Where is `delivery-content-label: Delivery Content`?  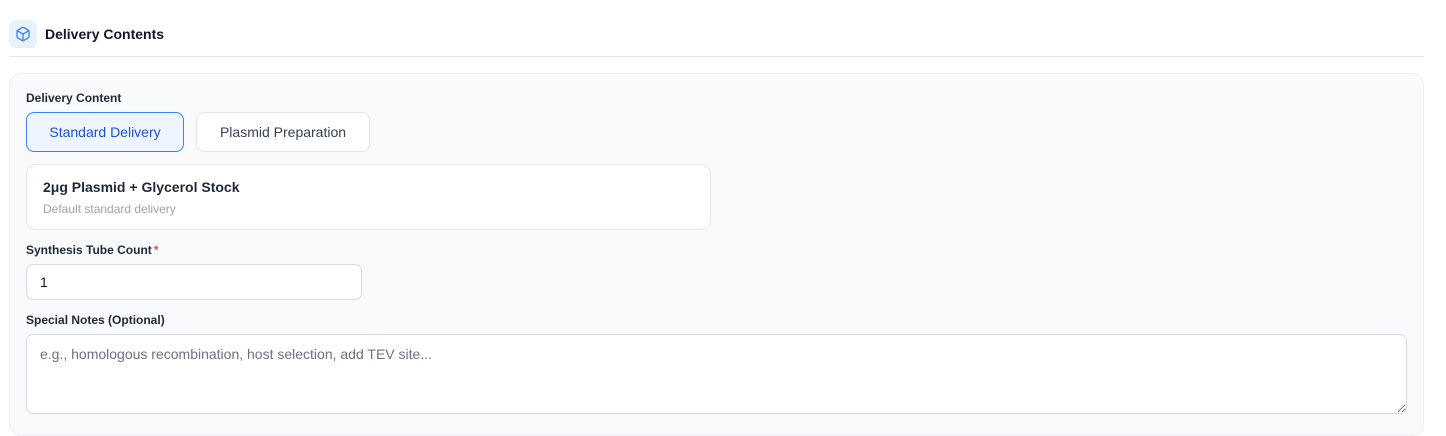
delivery-content-label: Delivery Content is located at coordinates (74, 98).